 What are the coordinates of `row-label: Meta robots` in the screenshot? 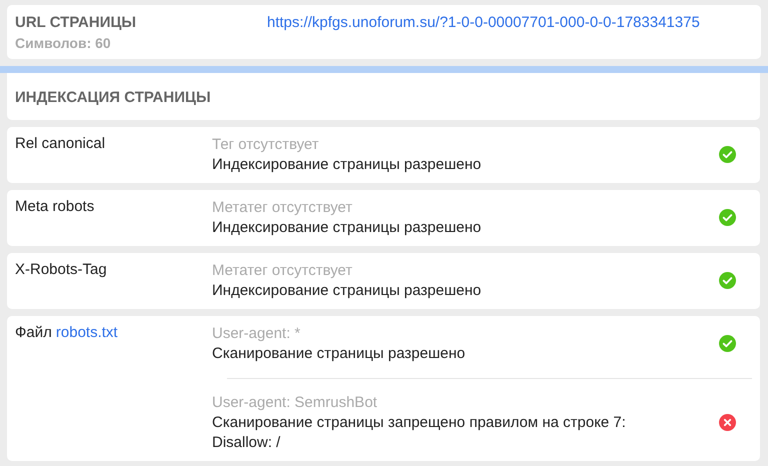 It's located at (54, 206).